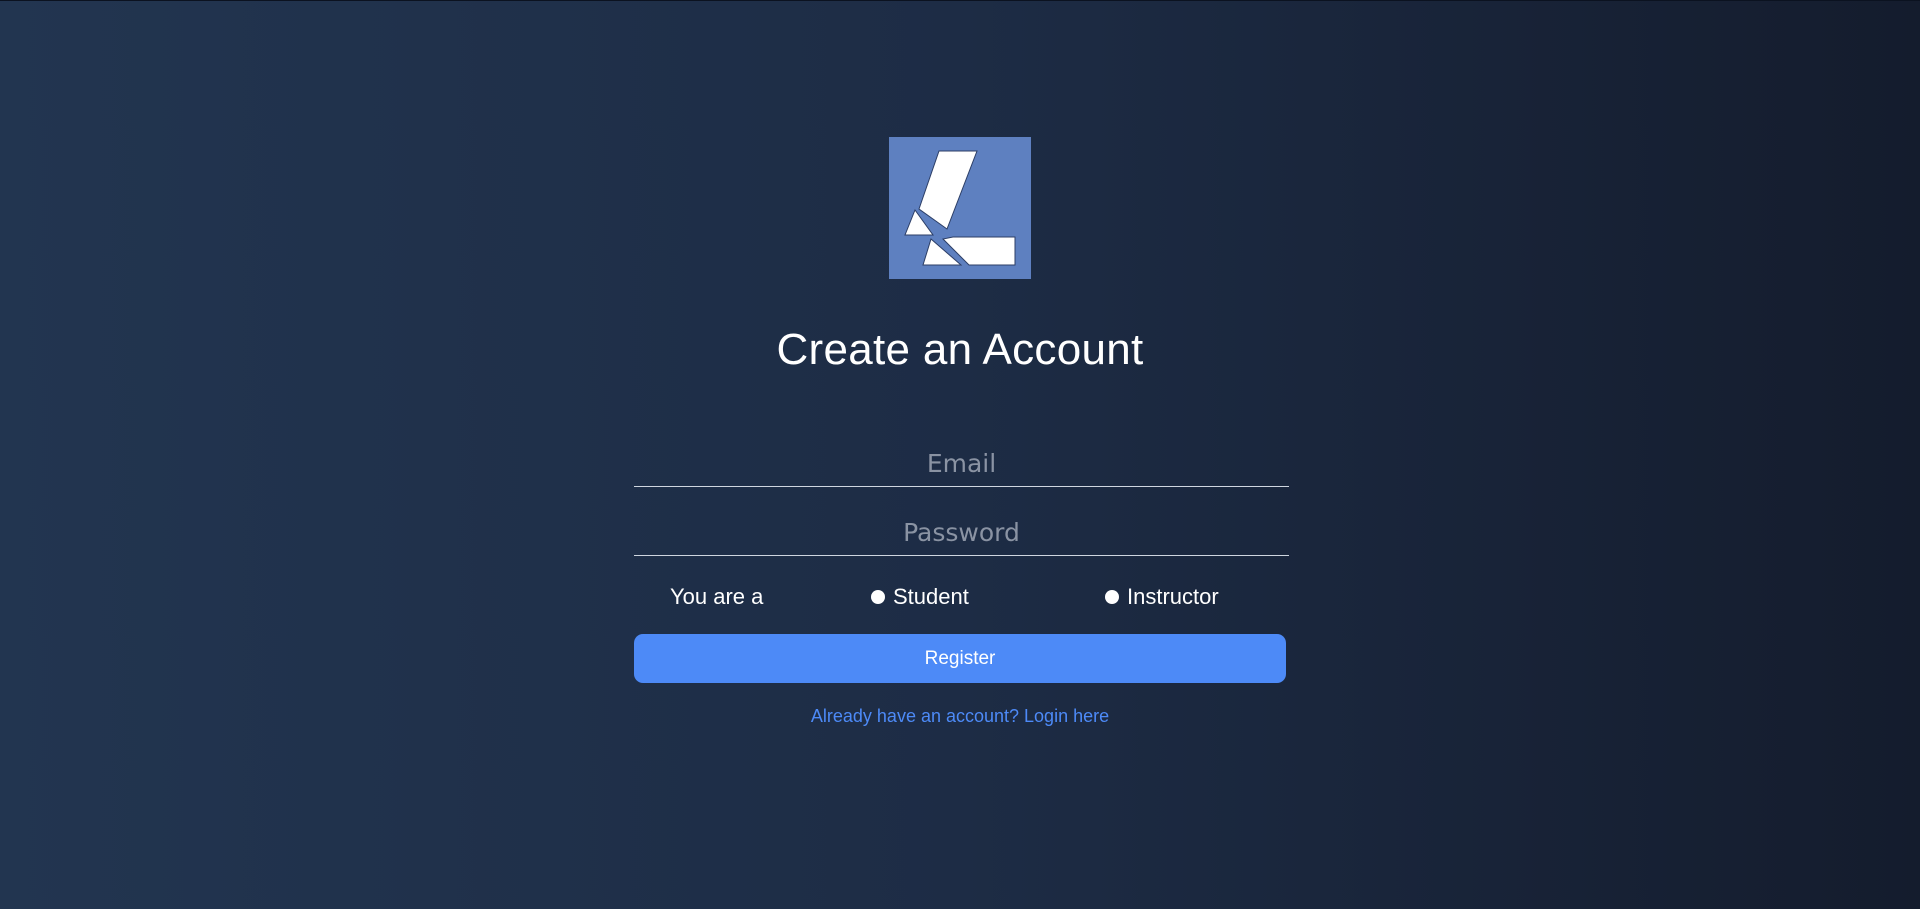  I want to click on page-title: Create an Account, so click(960, 349).